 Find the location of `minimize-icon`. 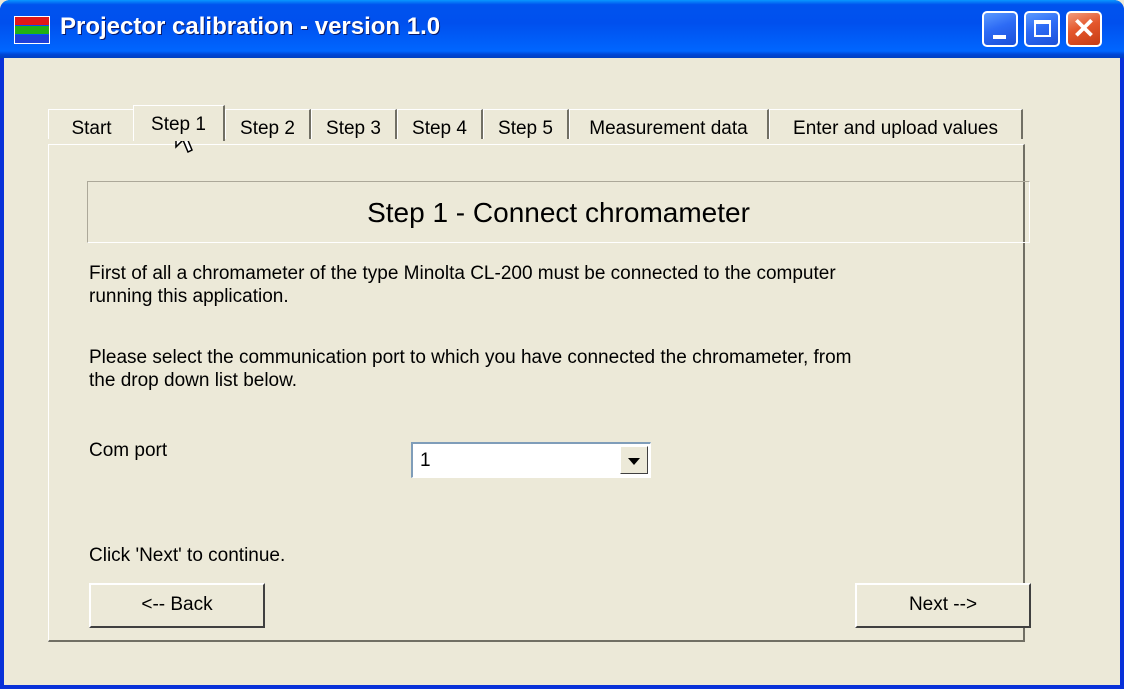

minimize-icon is located at coordinates (999, 37).